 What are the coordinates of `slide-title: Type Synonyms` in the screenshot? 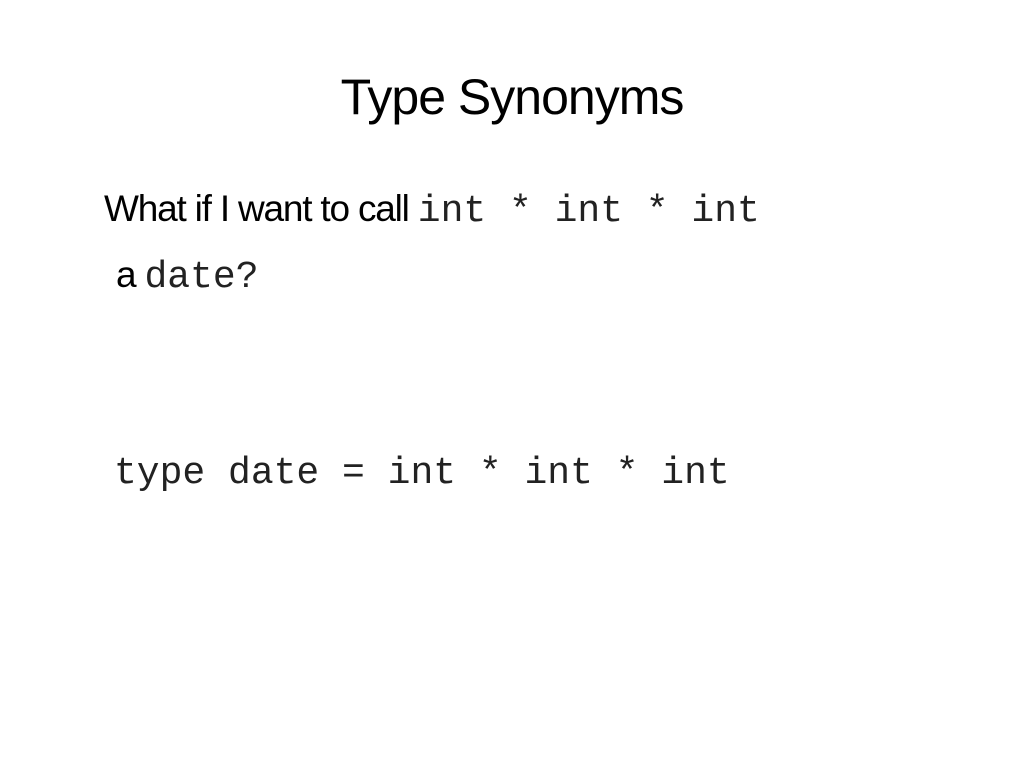 It's located at (512, 97).